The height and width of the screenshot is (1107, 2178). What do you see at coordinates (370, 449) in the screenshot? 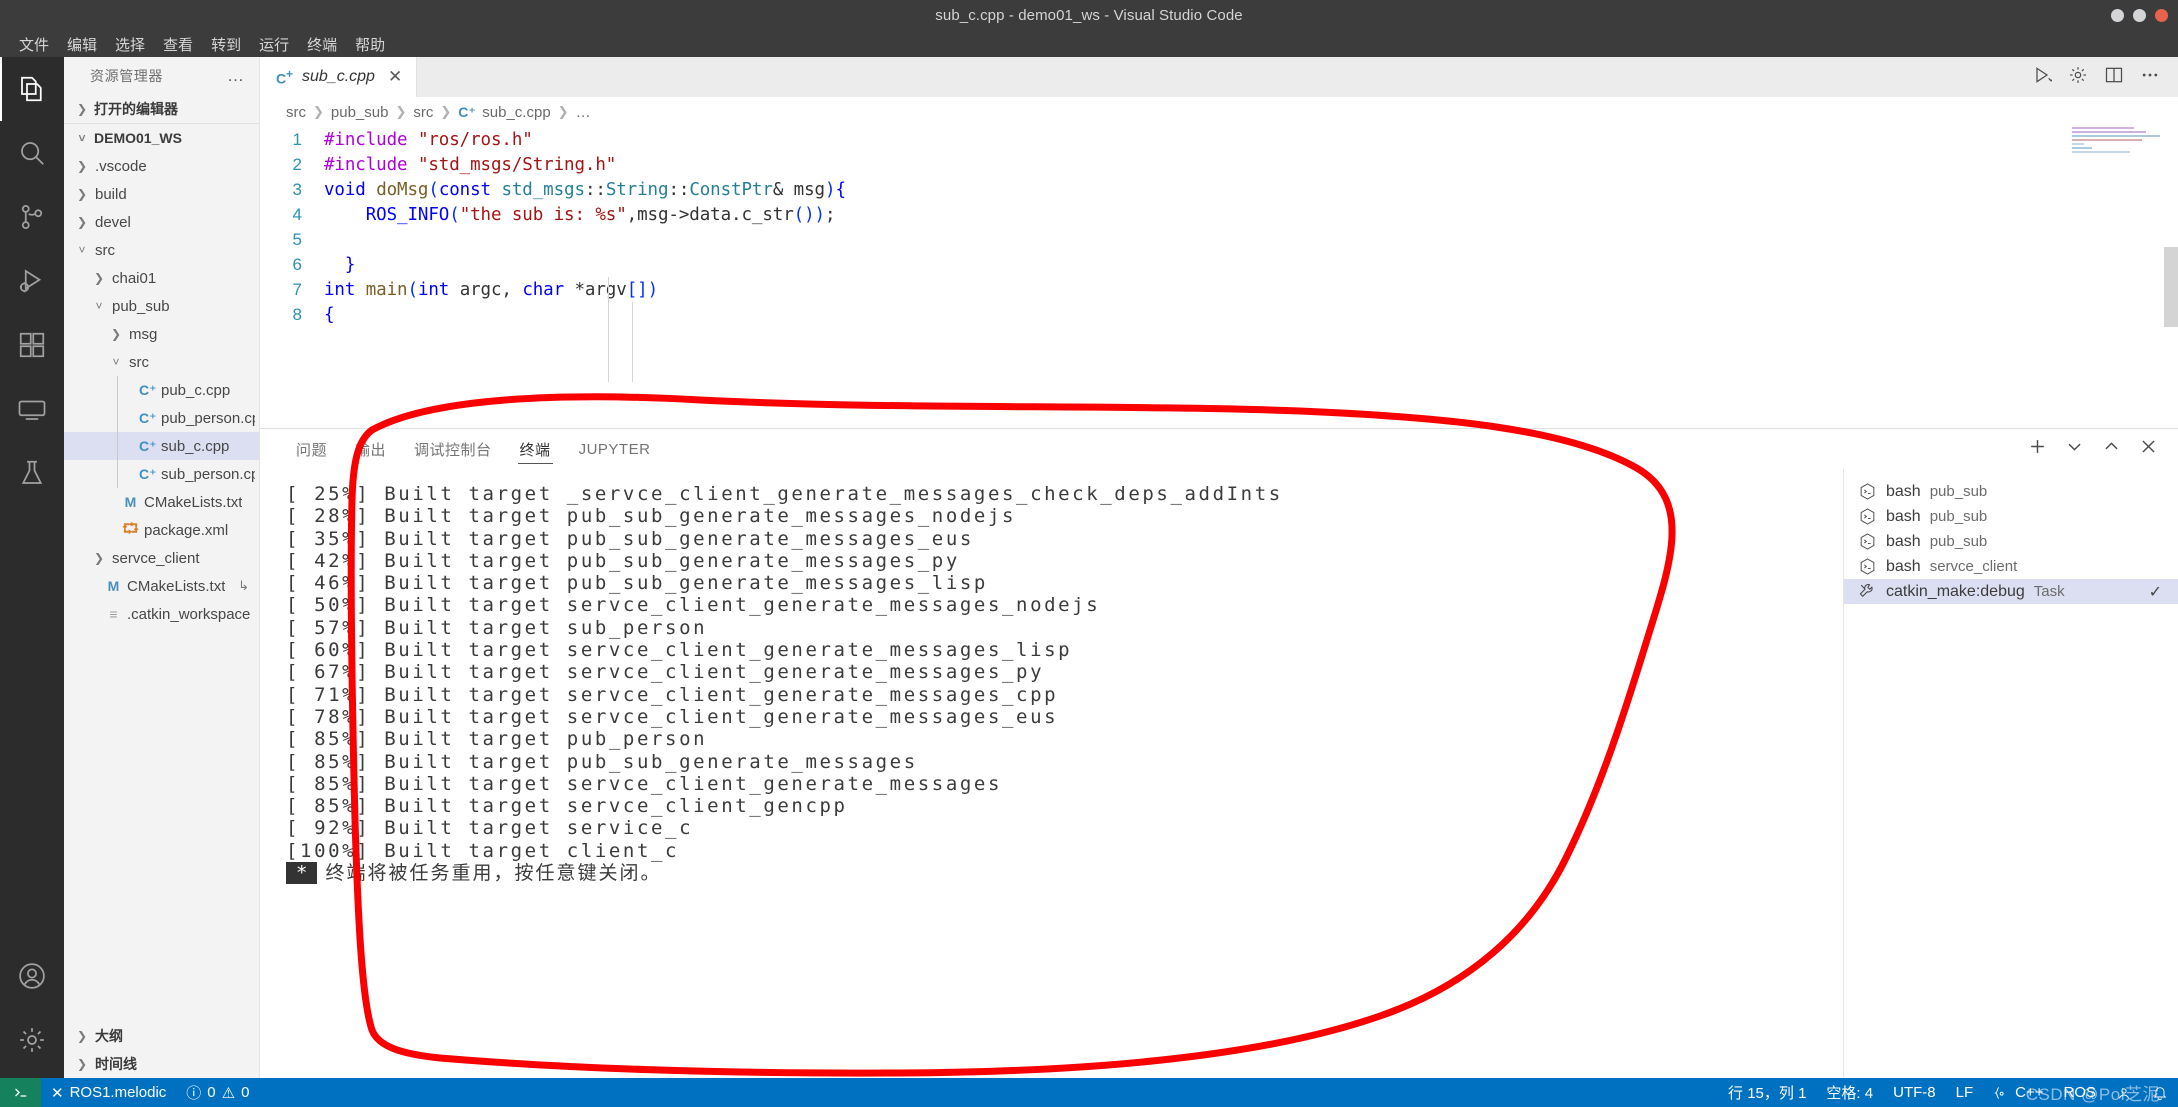
I see `tab-output: 输出` at bounding box center [370, 449].